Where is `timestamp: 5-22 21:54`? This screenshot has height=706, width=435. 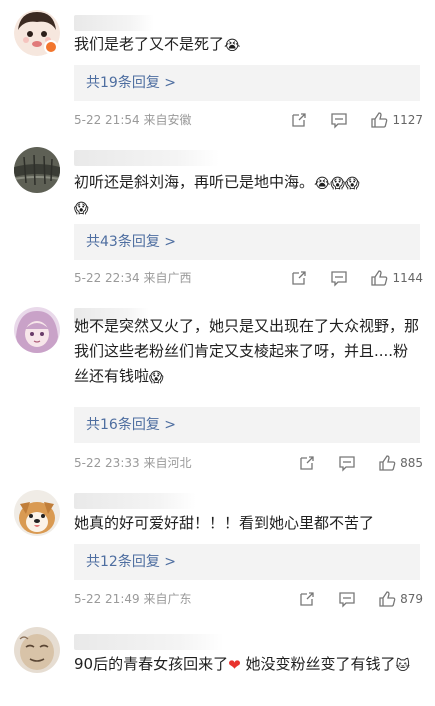
timestamp: 5-22 21:54 is located at coordinates (107, 120).